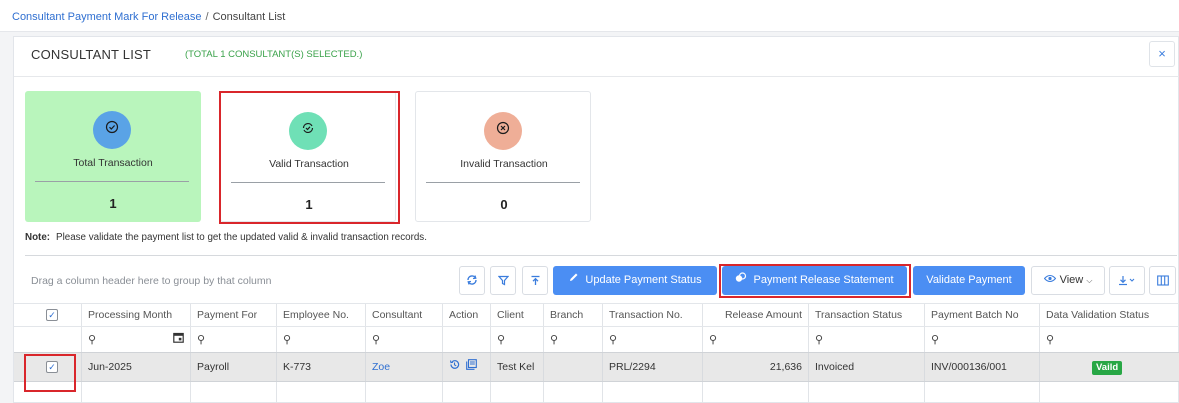  Describe the element at coordinates (517, 315) in the screenshot. I see `column-header-client: Client` at that location.